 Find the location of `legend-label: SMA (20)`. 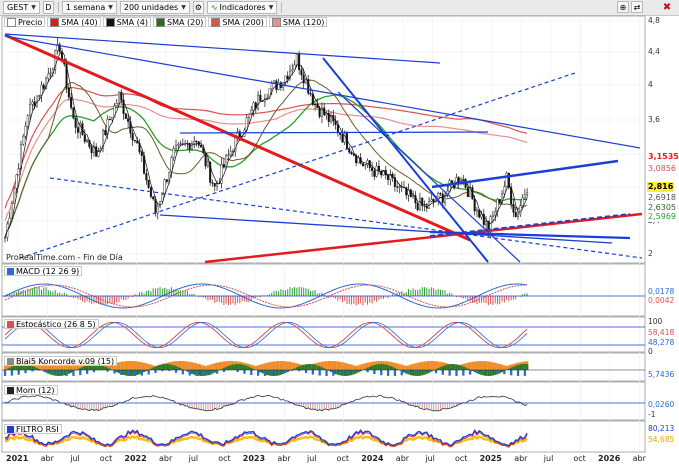

legend-label: SMA (20) is located at coordinates (185, 22).